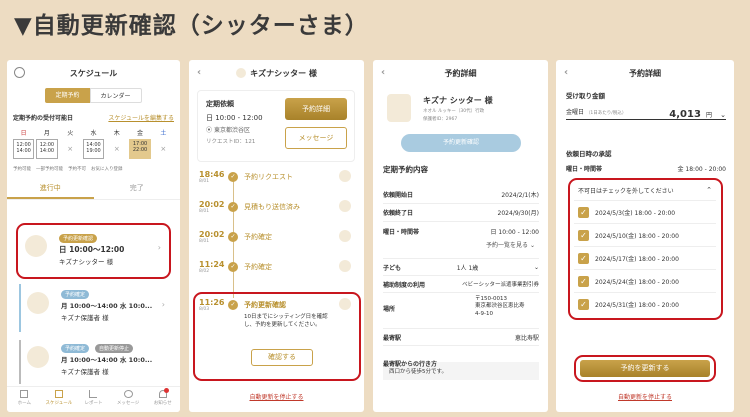 This screenshot has height=417, width=750. What do you see at coordinates (107, 169) in the screenshot?
I see `legend-item: お気に入り登録` at bounding box center [107, 169].